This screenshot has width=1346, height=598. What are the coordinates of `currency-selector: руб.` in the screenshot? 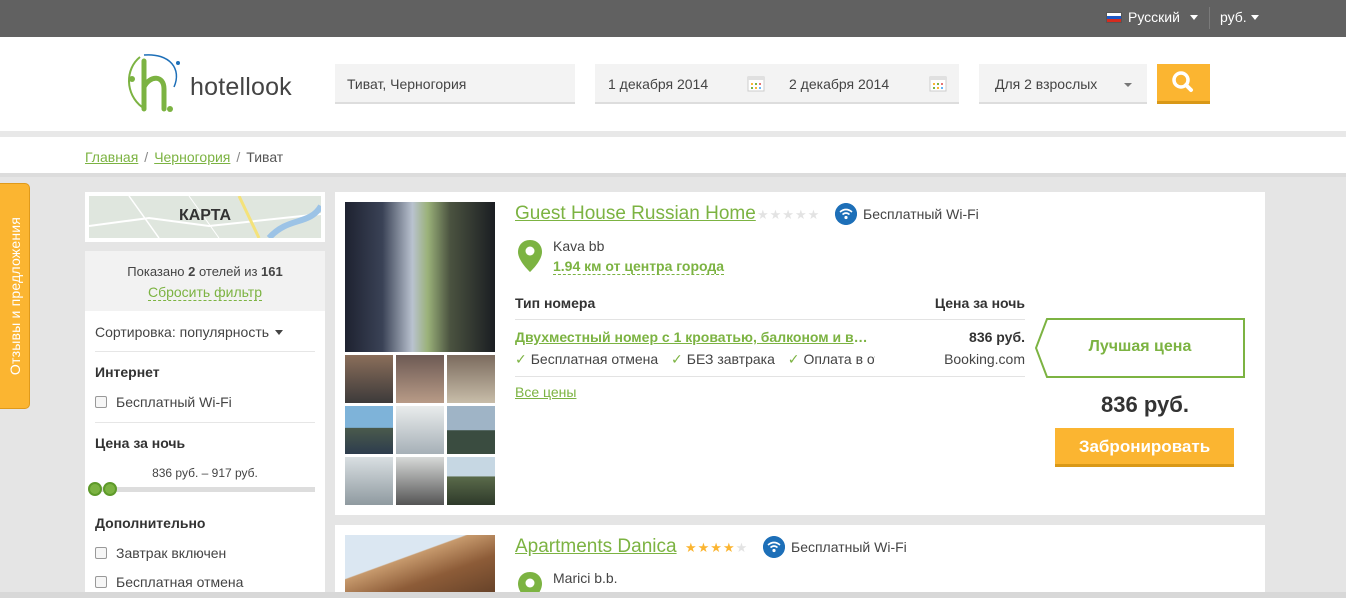 It's located at (1239, 17).